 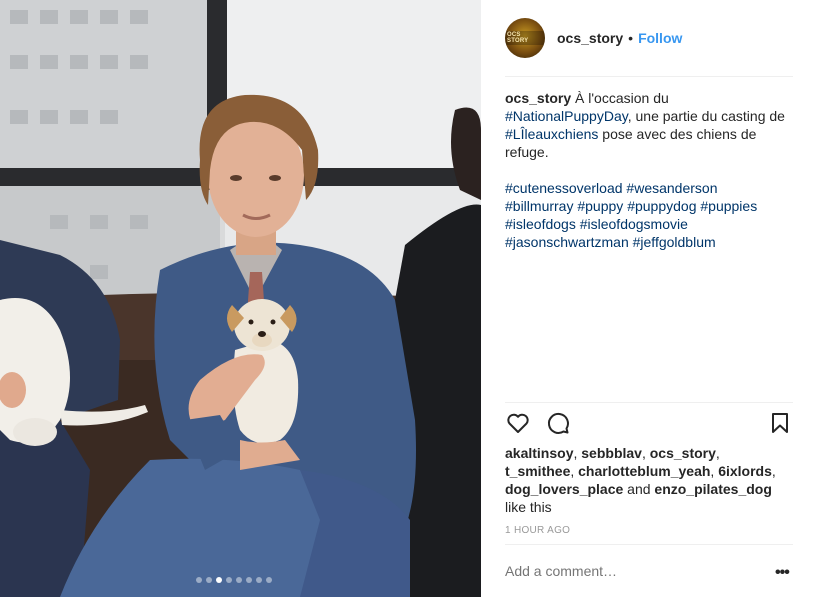 I want to click on actions-divider, so click(x=649, y=402).